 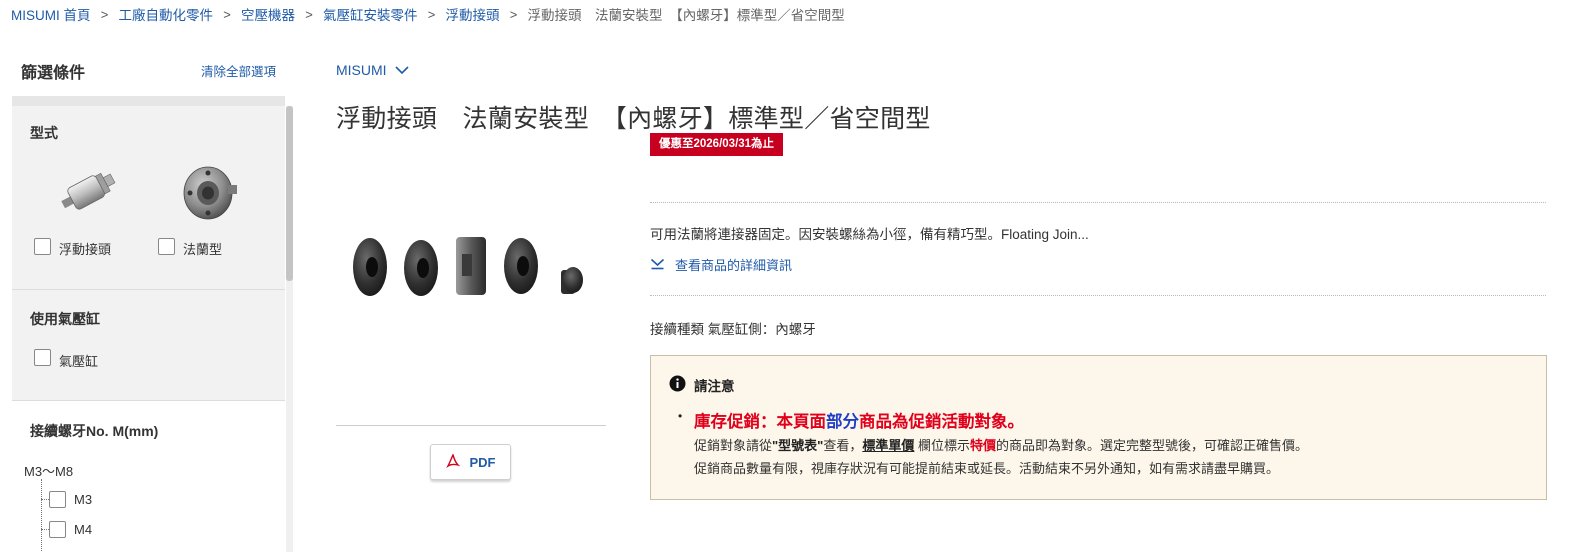 I want to click on sidebar-scroll-thumb, so click(x=289, y=193).